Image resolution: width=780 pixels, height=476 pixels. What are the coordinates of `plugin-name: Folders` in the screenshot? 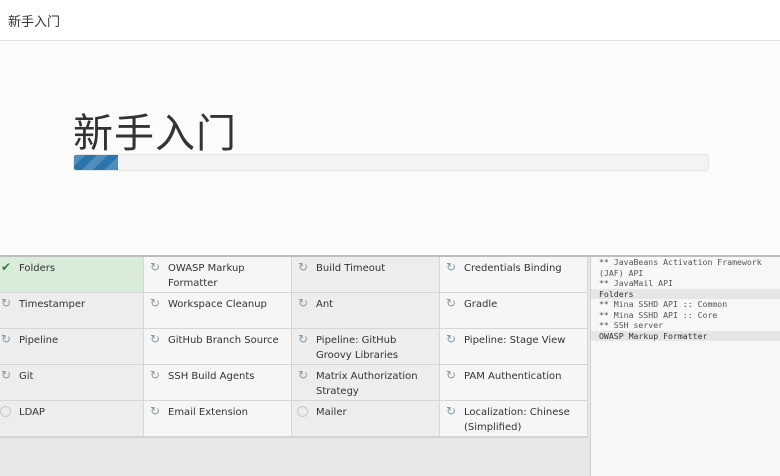 It's located at (37, 268).